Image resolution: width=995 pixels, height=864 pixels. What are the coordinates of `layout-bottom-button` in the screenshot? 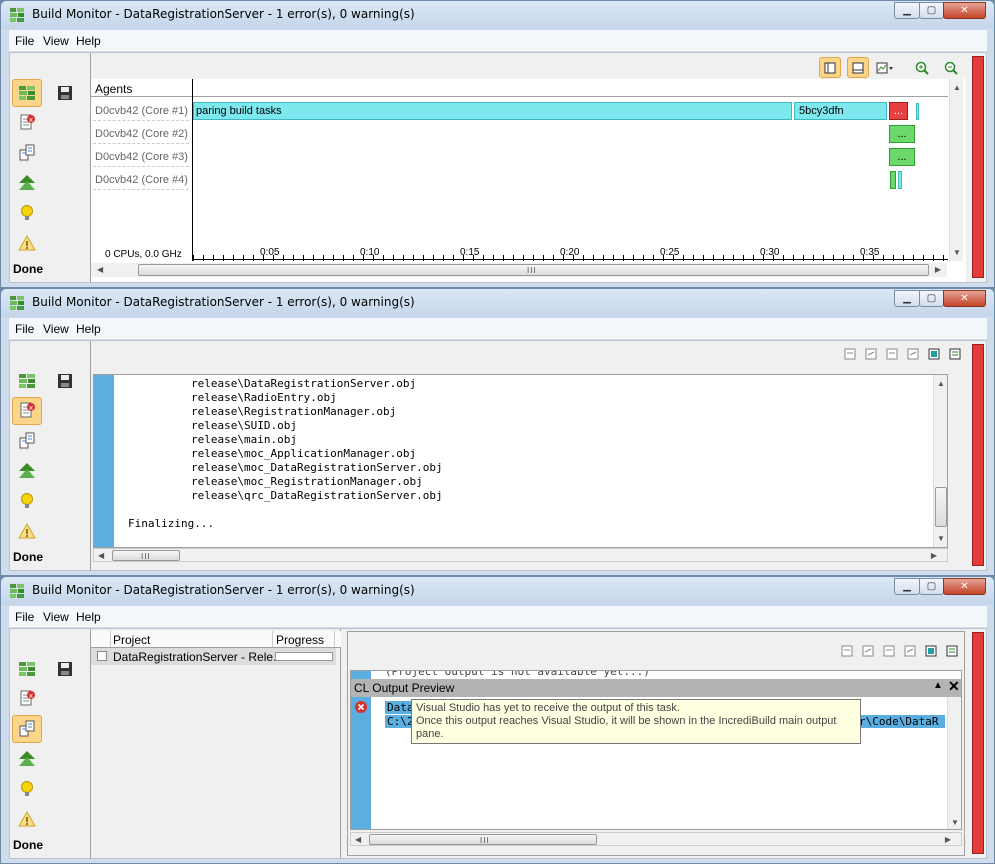 It's located at (858, 67).